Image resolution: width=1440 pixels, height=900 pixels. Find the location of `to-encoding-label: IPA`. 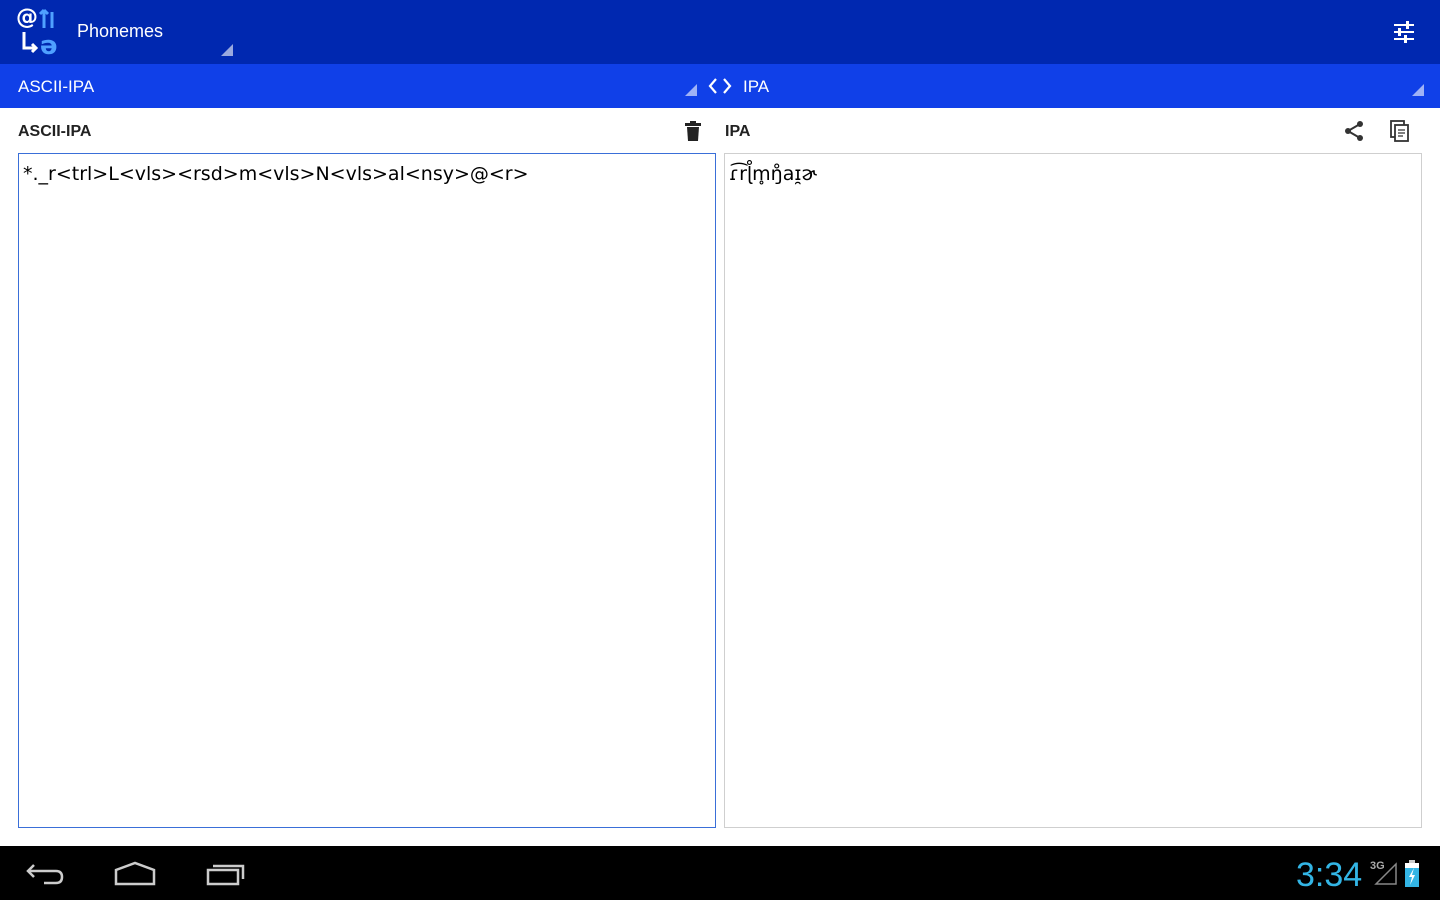

to-encoding-label: IPA is located at coordinates (756, 86).